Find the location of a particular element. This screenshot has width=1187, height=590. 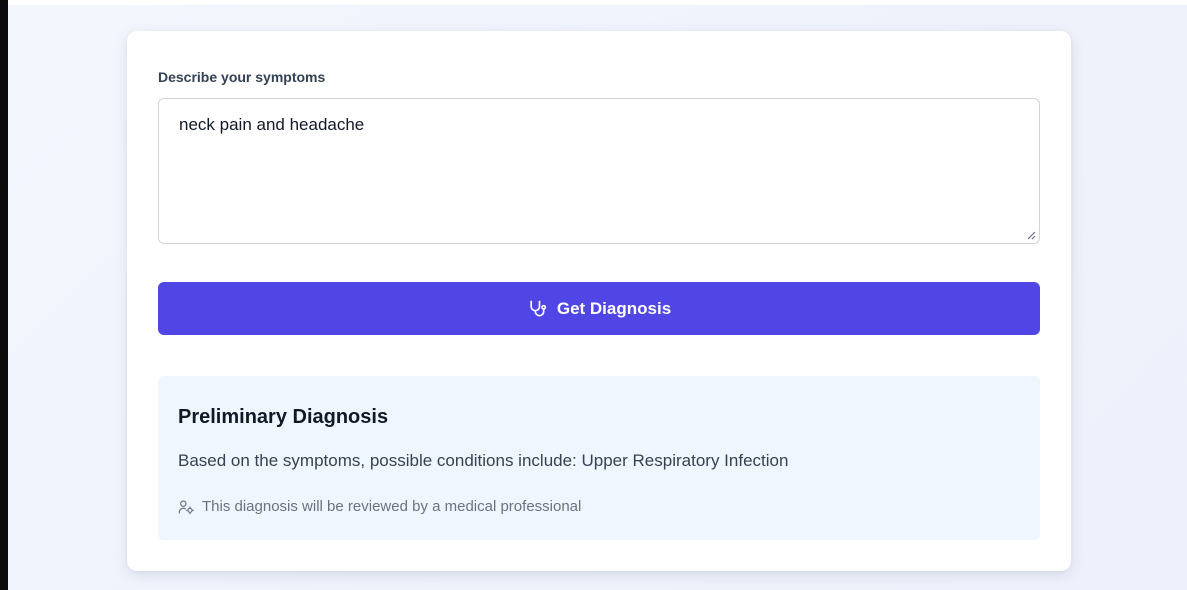

resize-handle-icon is located at coordinates (1031, 235).